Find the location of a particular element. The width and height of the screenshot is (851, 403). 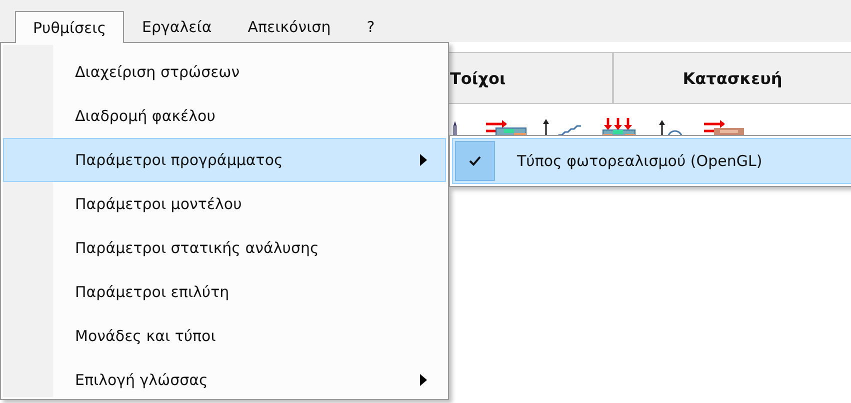

menu-item-label: Διαδρομή φακέλου is located at coordinates (145, 116).